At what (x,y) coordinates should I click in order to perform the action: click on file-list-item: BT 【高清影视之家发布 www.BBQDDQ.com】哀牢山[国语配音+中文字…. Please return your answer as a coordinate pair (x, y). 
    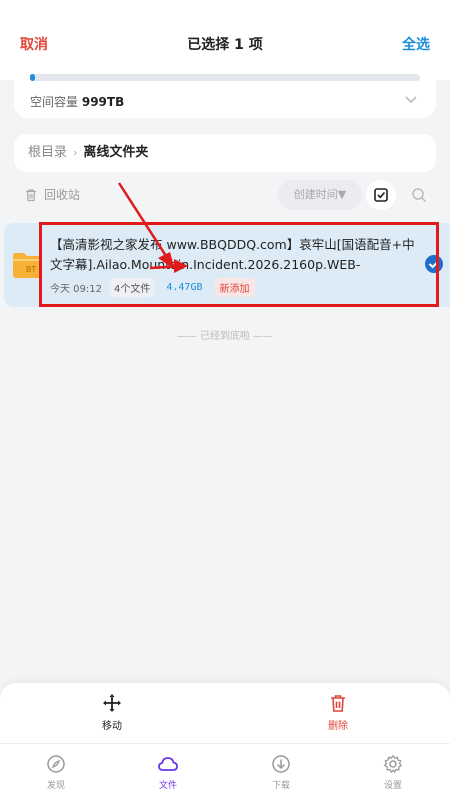
    Looking at the image, I should click on (227, 265).